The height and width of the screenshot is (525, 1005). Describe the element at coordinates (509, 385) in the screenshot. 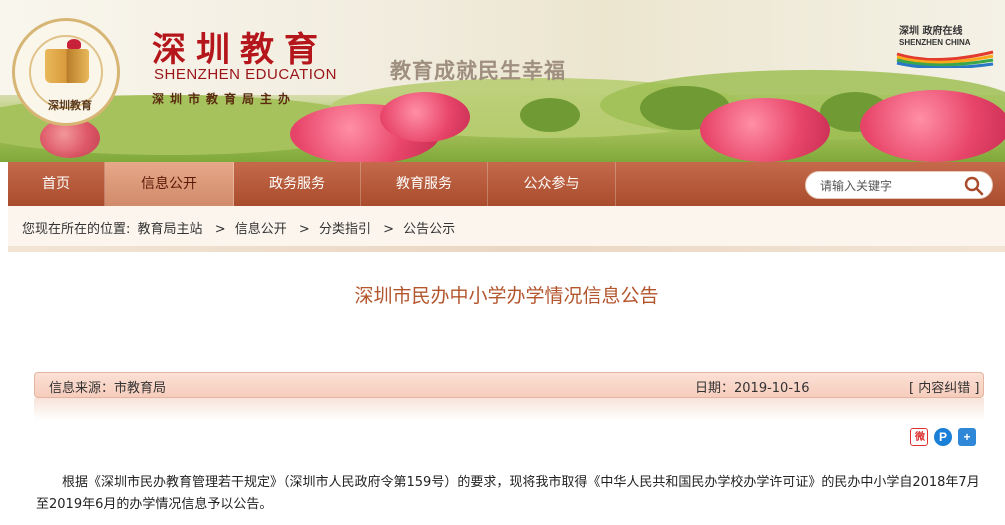

I see `article-info-bar: 信息来源：市教育局 日期：2019-10-16 [ 内容纠错 ]` at that location.